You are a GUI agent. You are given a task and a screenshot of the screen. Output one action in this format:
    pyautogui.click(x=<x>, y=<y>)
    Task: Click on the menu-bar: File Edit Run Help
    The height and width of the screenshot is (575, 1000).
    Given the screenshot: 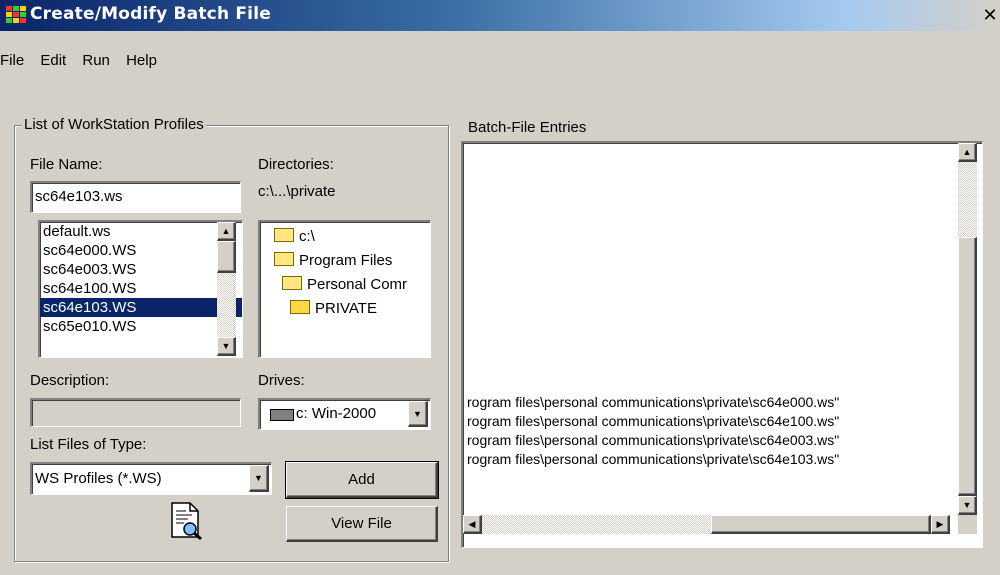 What is the action you would take?
    pyautogui.click(x=84, y=63)
    